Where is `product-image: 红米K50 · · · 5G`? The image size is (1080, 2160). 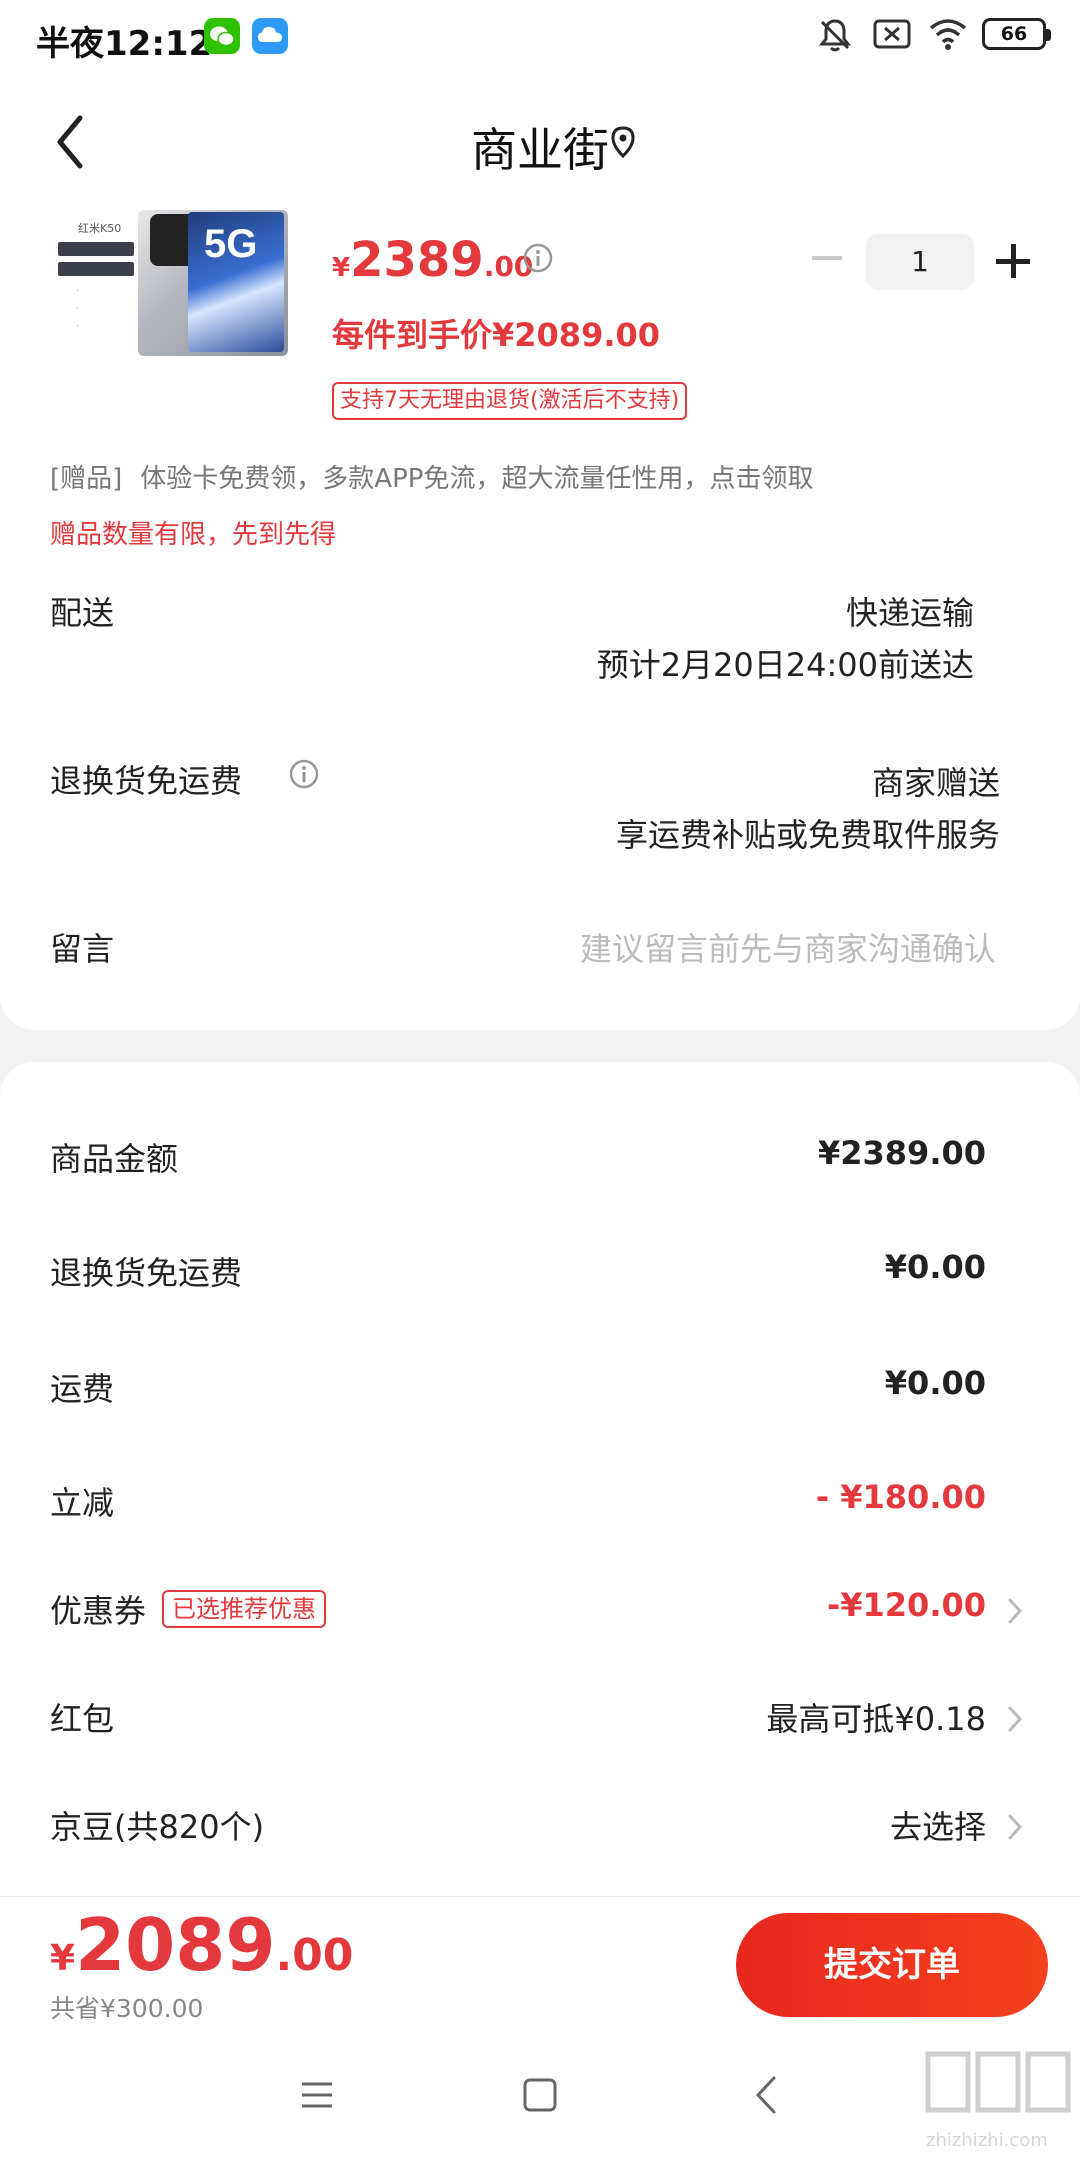 product-image: 红米K50 · · · 5G is located at coordinates (173, 284).